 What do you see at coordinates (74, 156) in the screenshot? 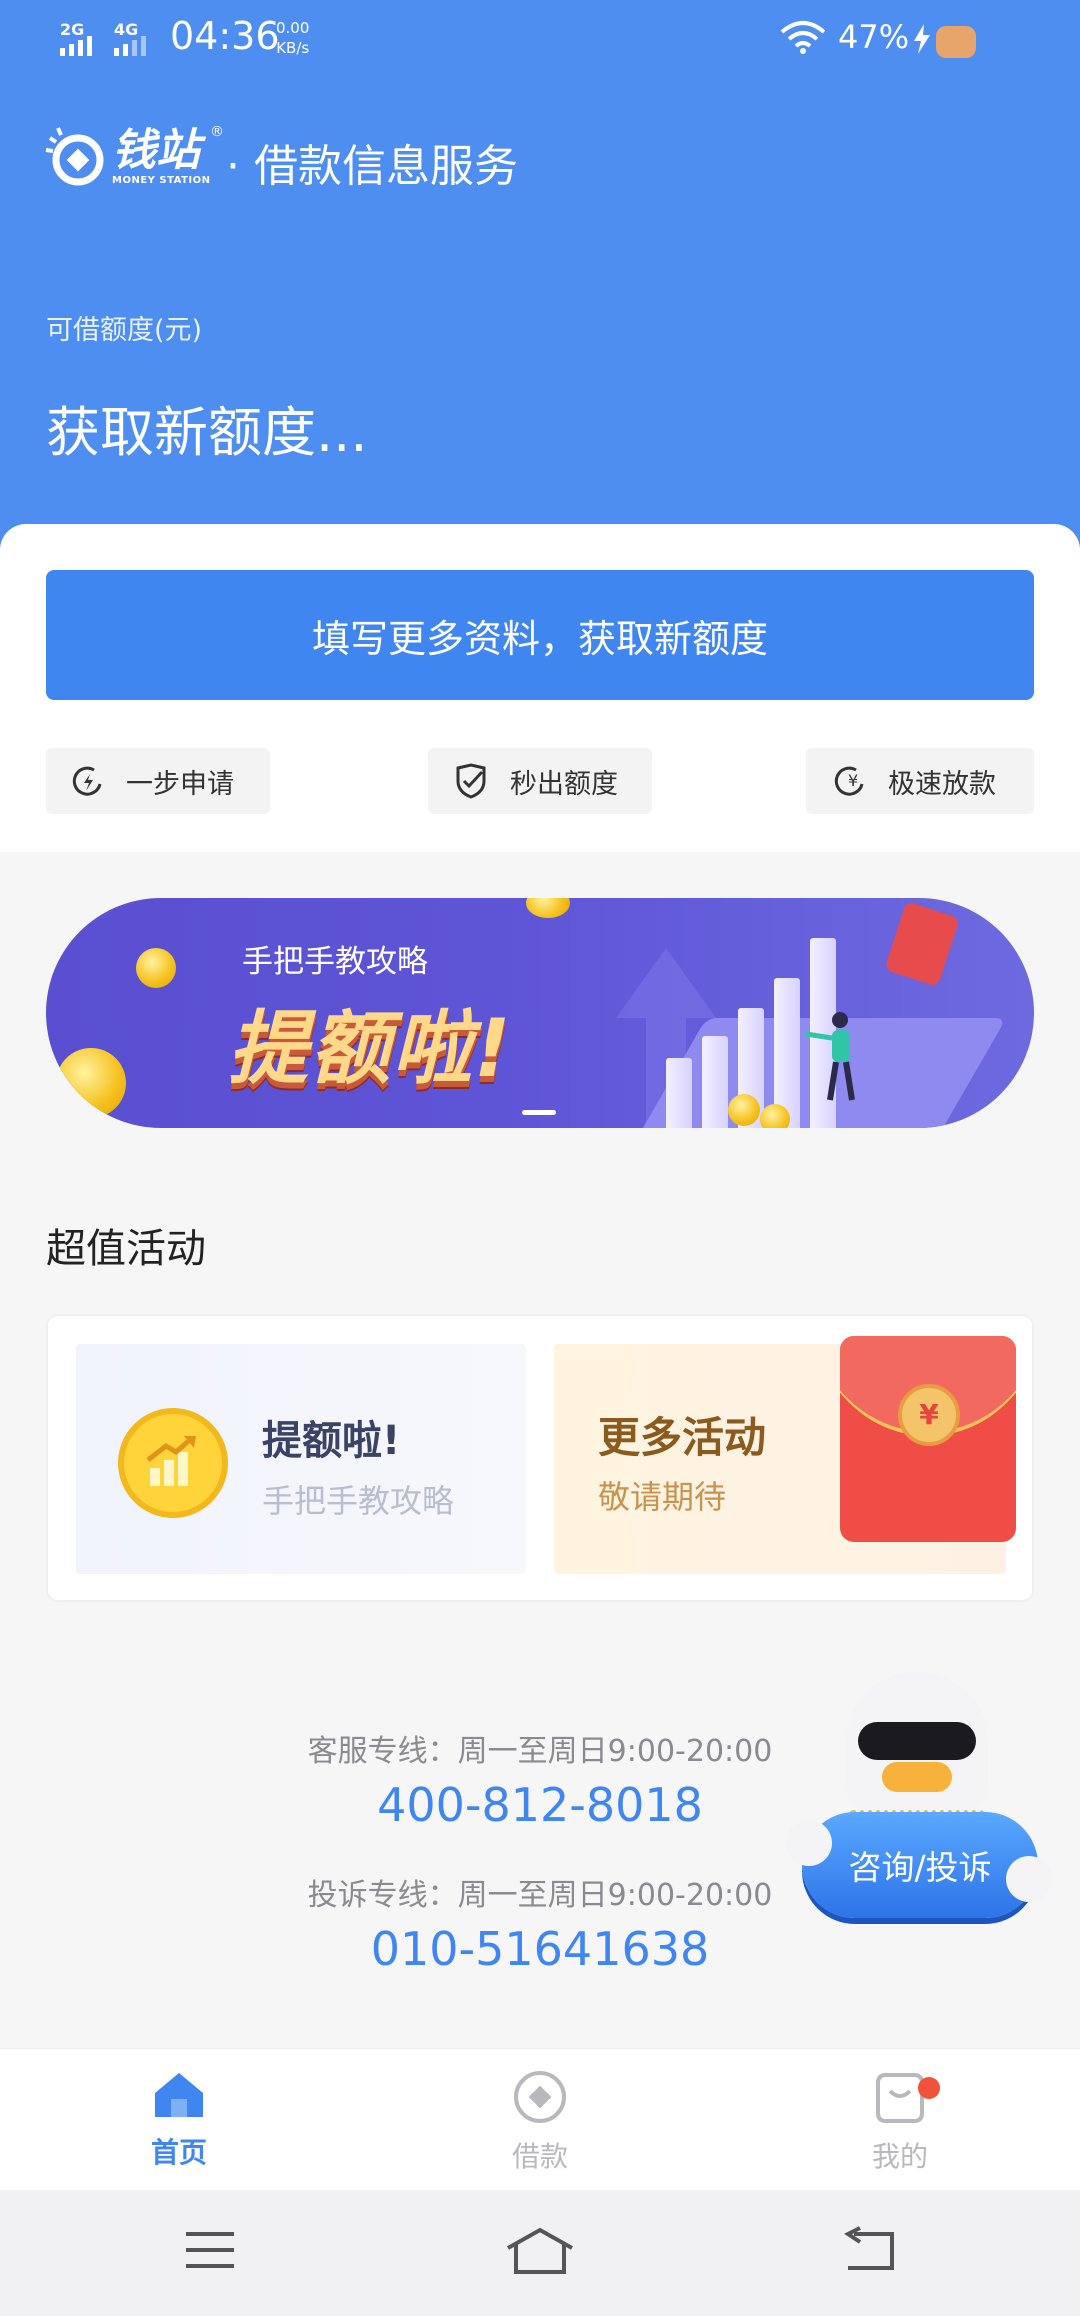
I see `sun-logo-icon` at bounding box center [74, 156].